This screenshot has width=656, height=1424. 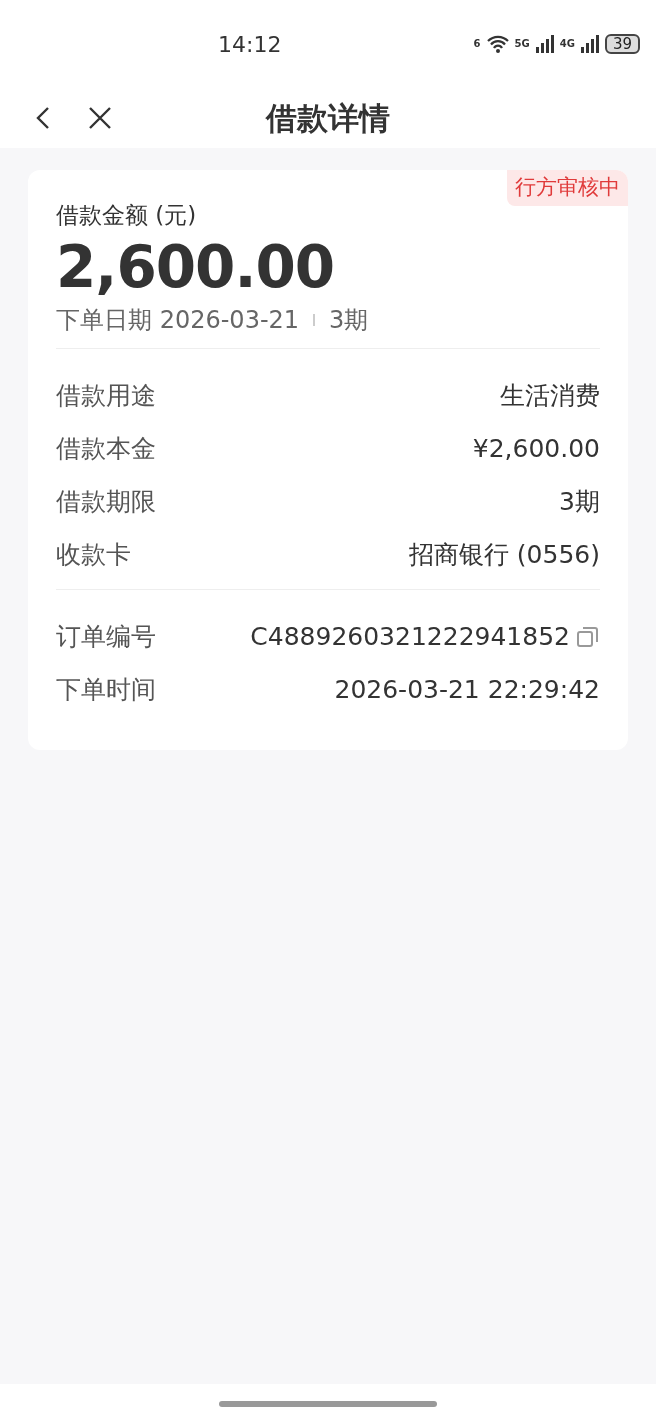 What do you see at coordinates (550, 395) in the screenshot?
I see `row-value: 生活消费` at bounding box center [550, 395].